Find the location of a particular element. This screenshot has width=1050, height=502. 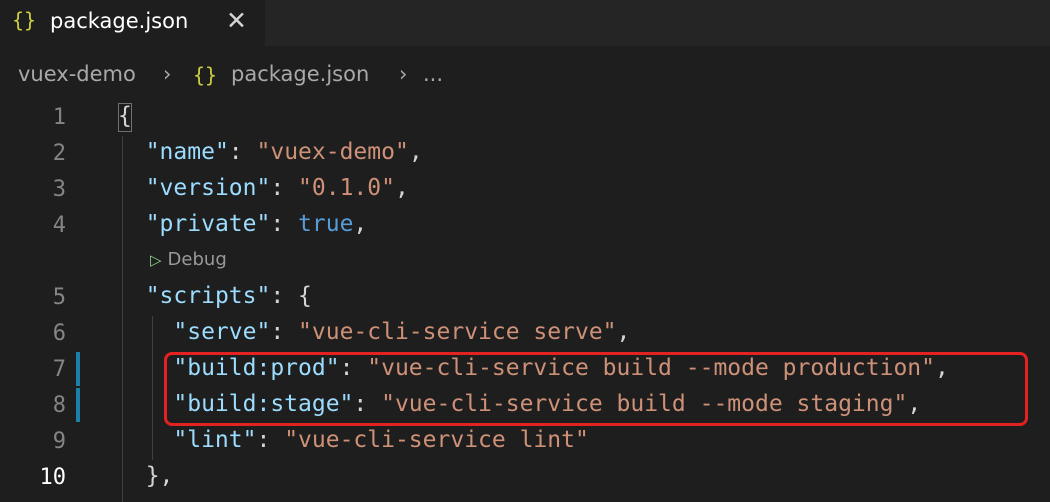

line-number: 6 is located at coordinates (59, 333).